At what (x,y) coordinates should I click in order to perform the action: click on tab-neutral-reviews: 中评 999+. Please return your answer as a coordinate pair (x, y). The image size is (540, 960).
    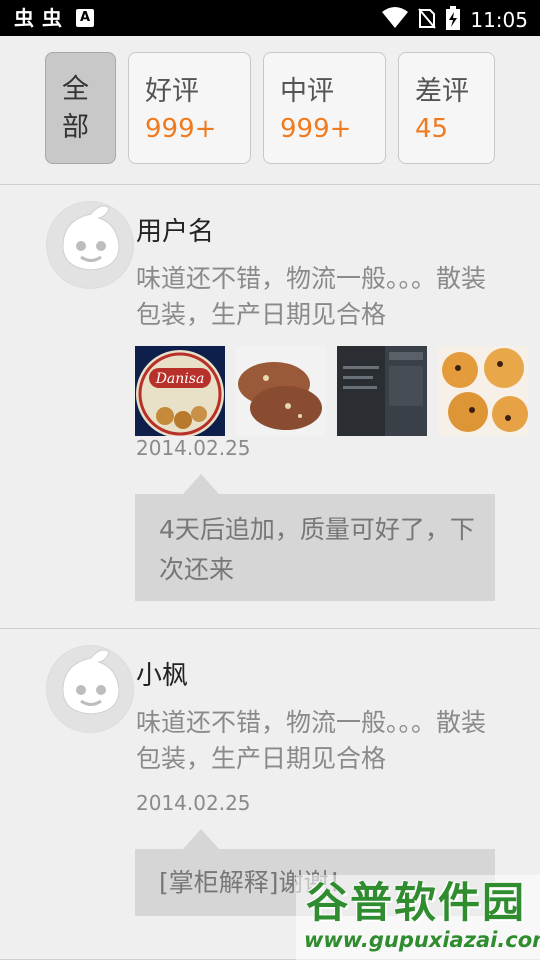
    Looking at the image, I should click on (324, 108).